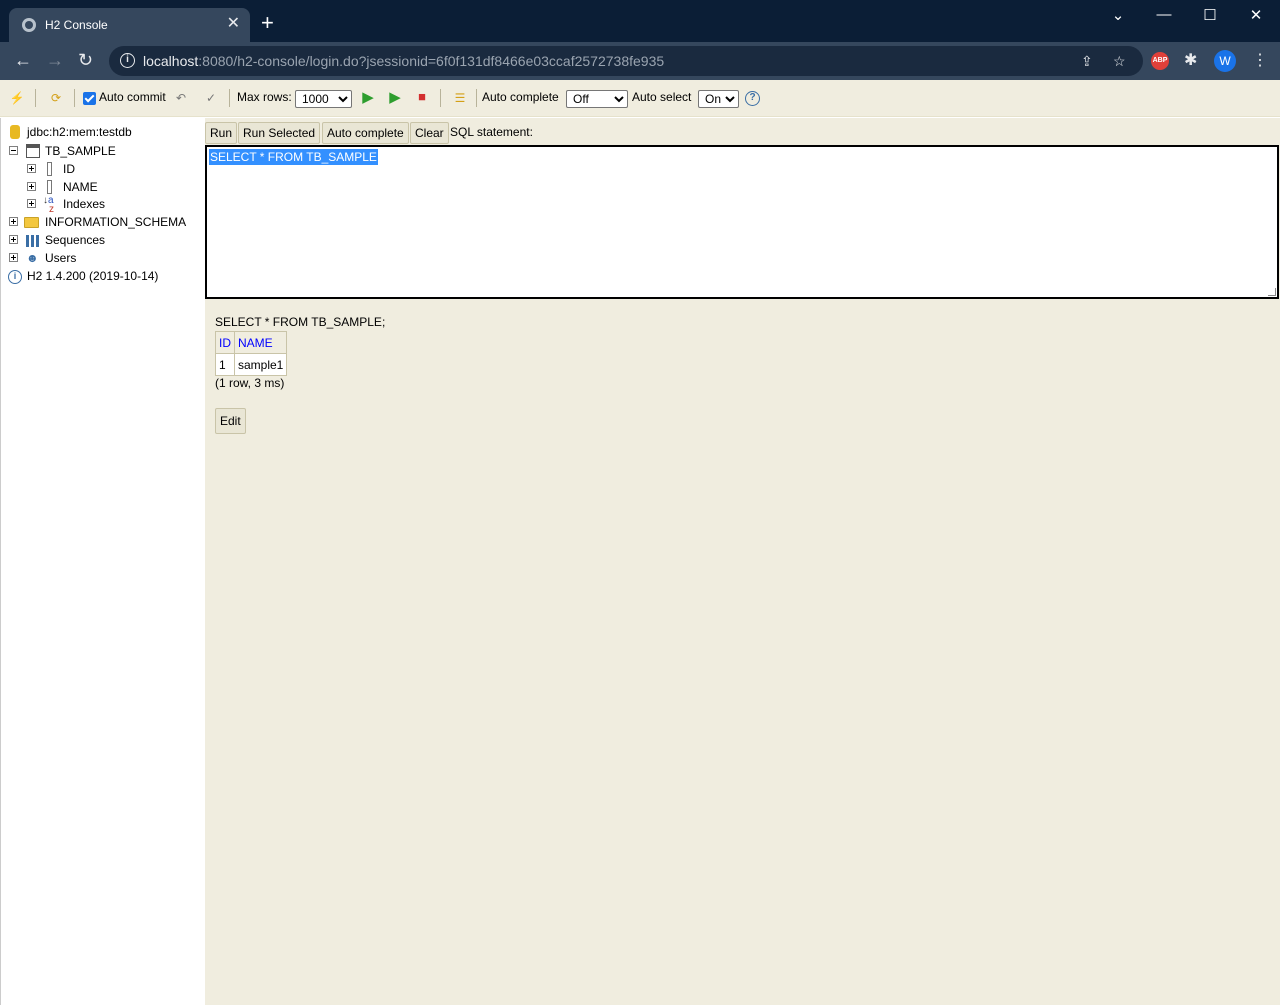 Image resolution: width=1280 pixels, height=1005 pixels. What do you see at coordinates (48, 205) in the screenshot?
I see `index-sort-icon: ↓a z` at bounding box center [48, 205].